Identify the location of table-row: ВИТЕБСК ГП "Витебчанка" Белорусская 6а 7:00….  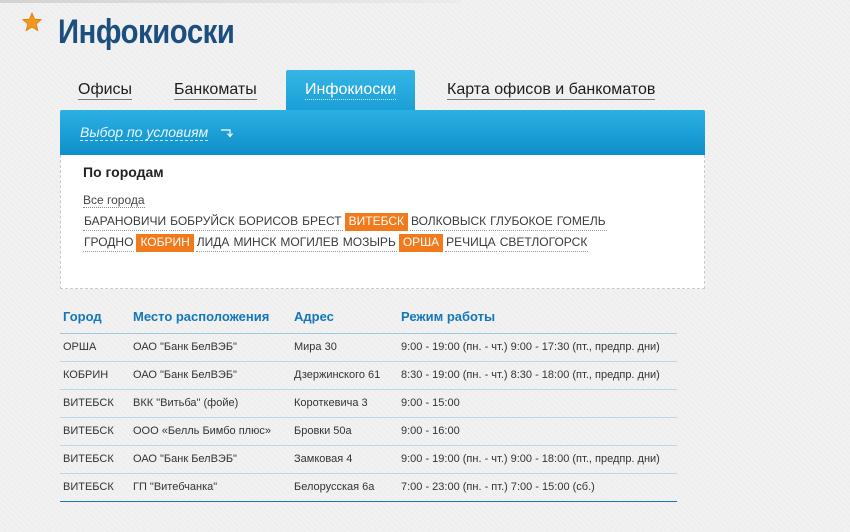
(368, 487).